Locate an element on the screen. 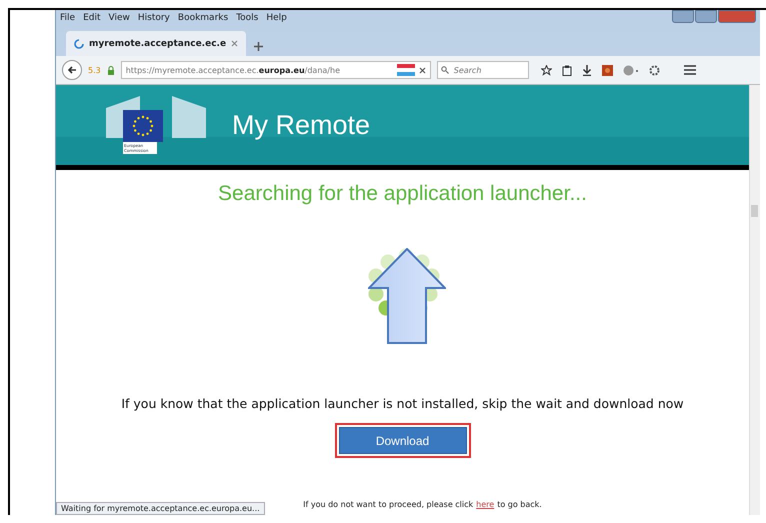  menu-item: Help is located at coordinates (276, 18).